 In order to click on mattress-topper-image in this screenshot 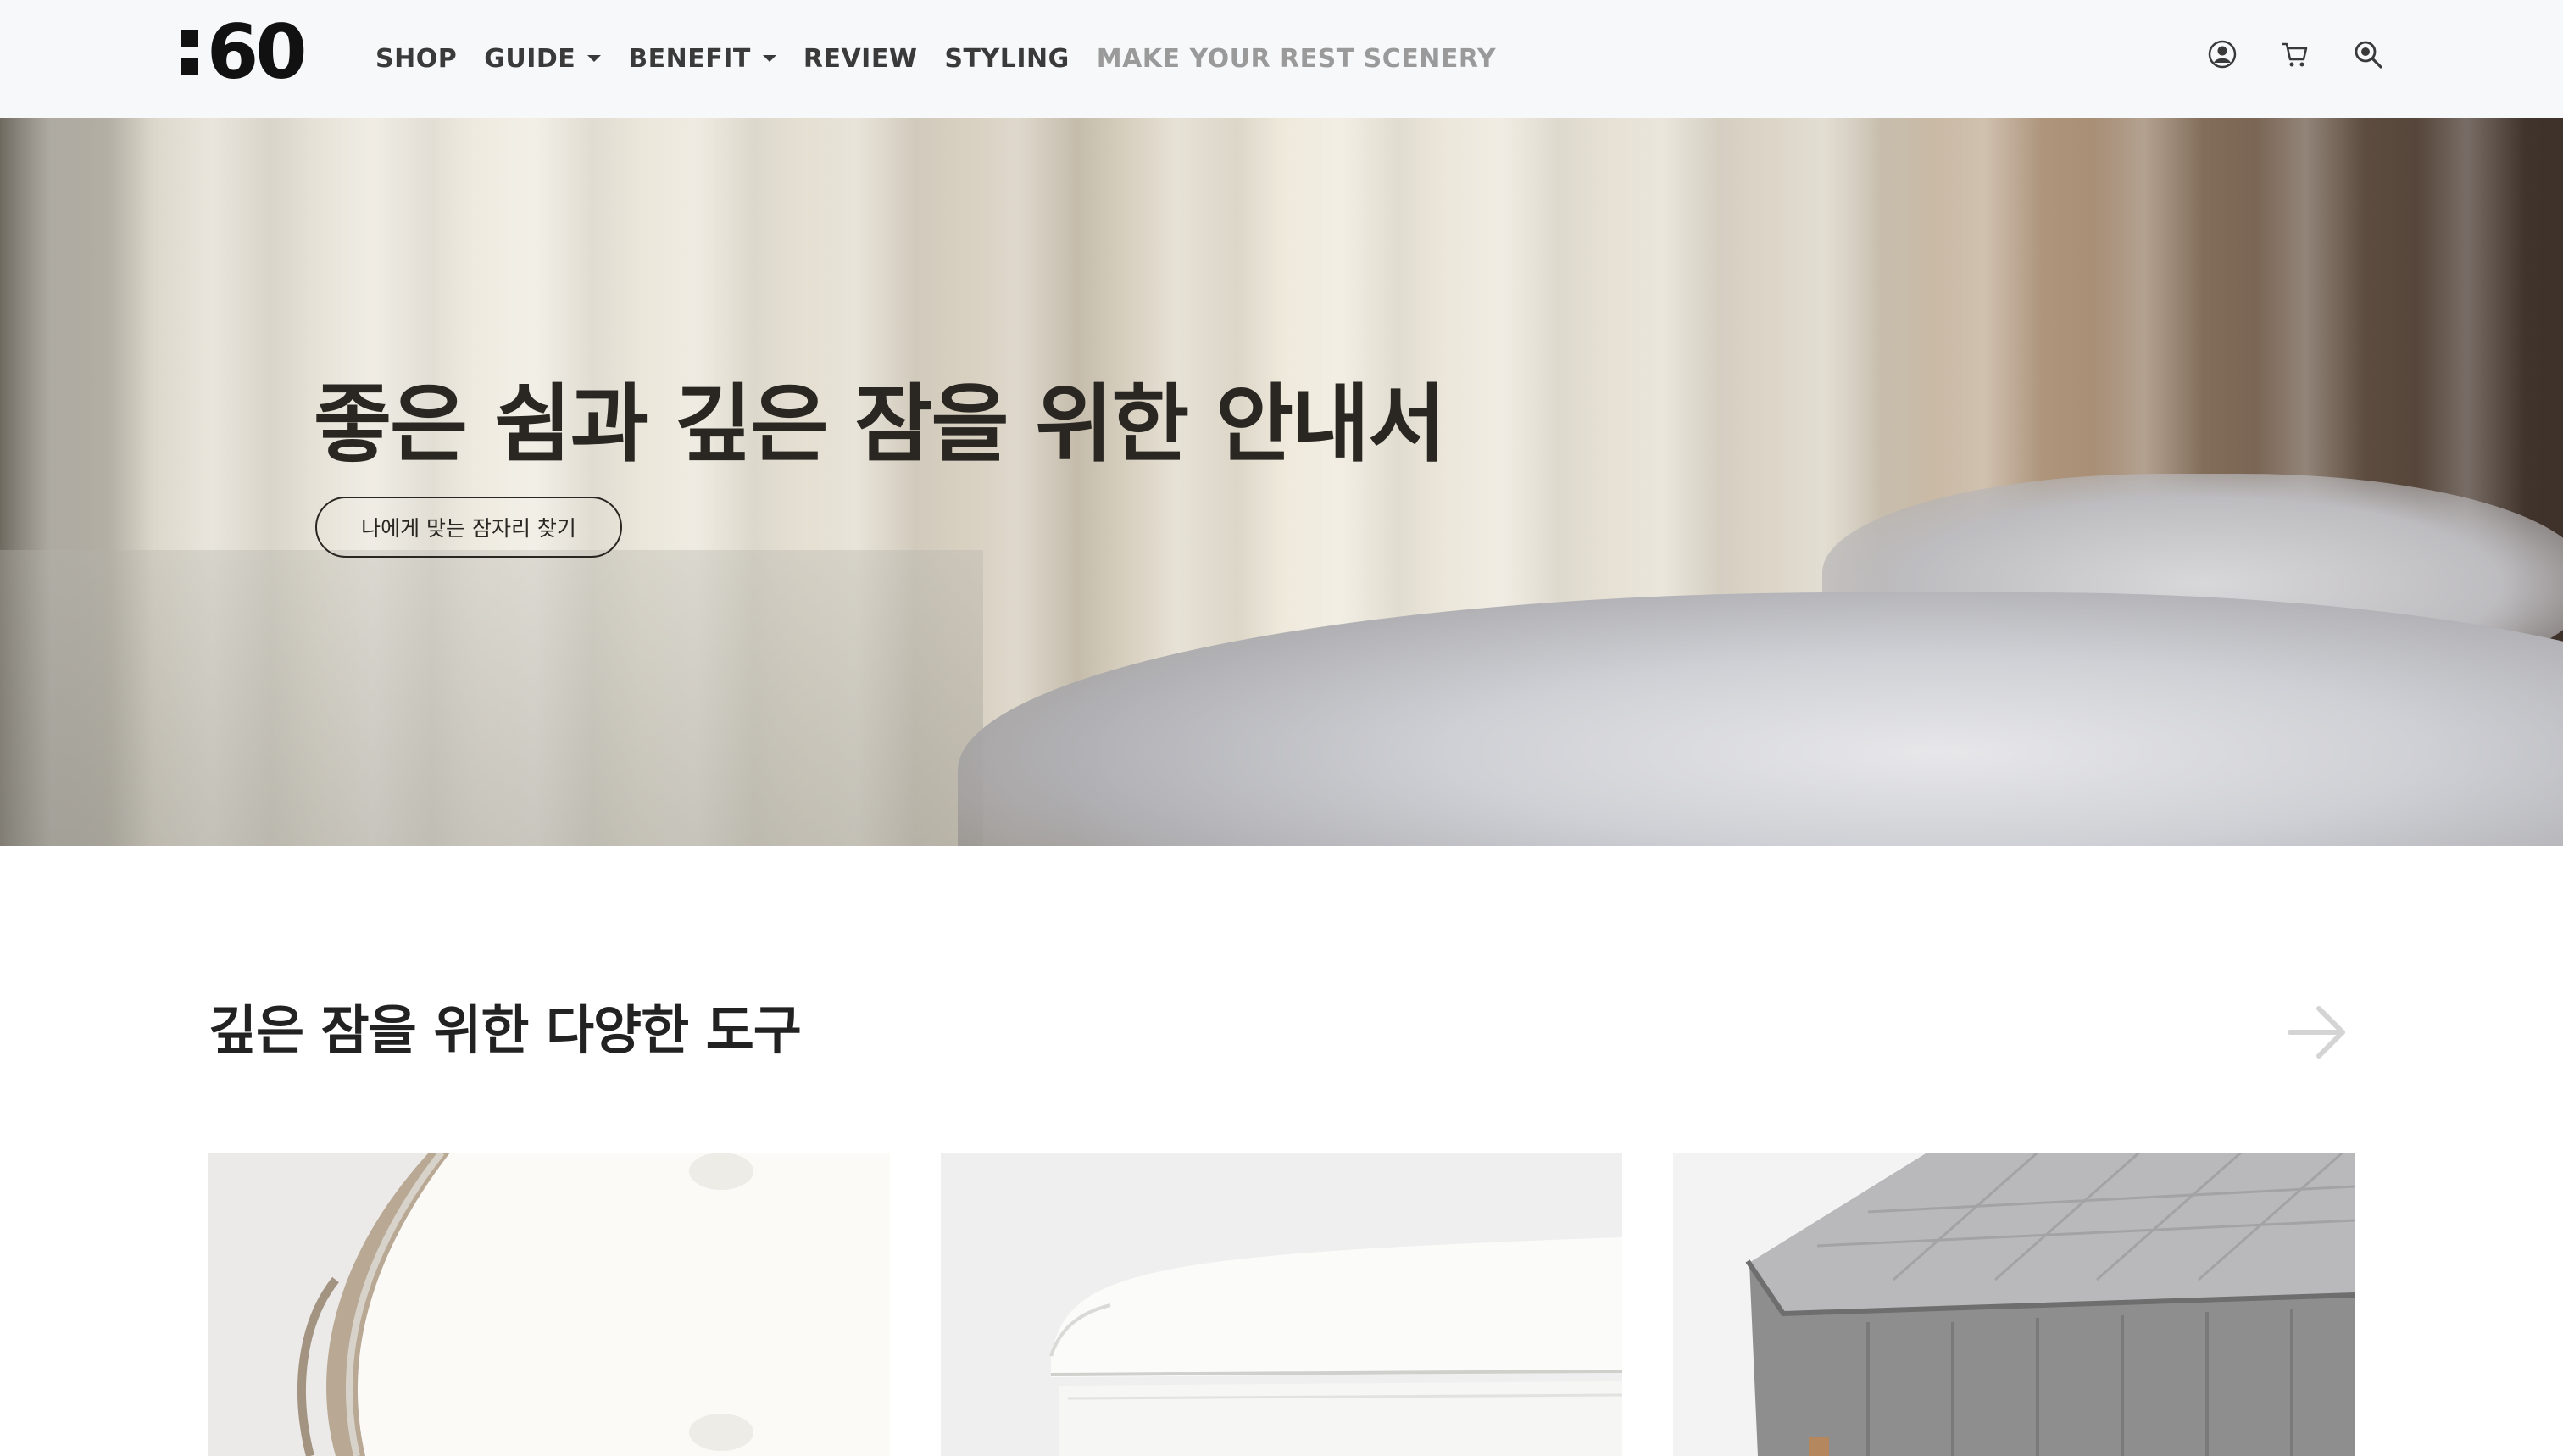, I will do `click(549, 1304)`.